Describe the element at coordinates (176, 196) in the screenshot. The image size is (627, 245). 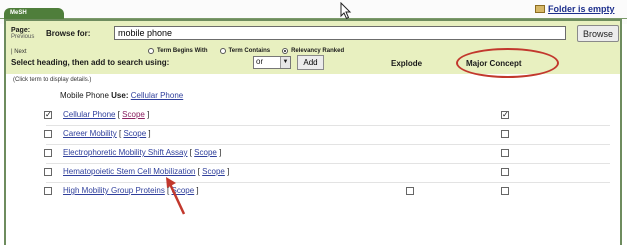
I see `annotation-arrow-icon` at that location.